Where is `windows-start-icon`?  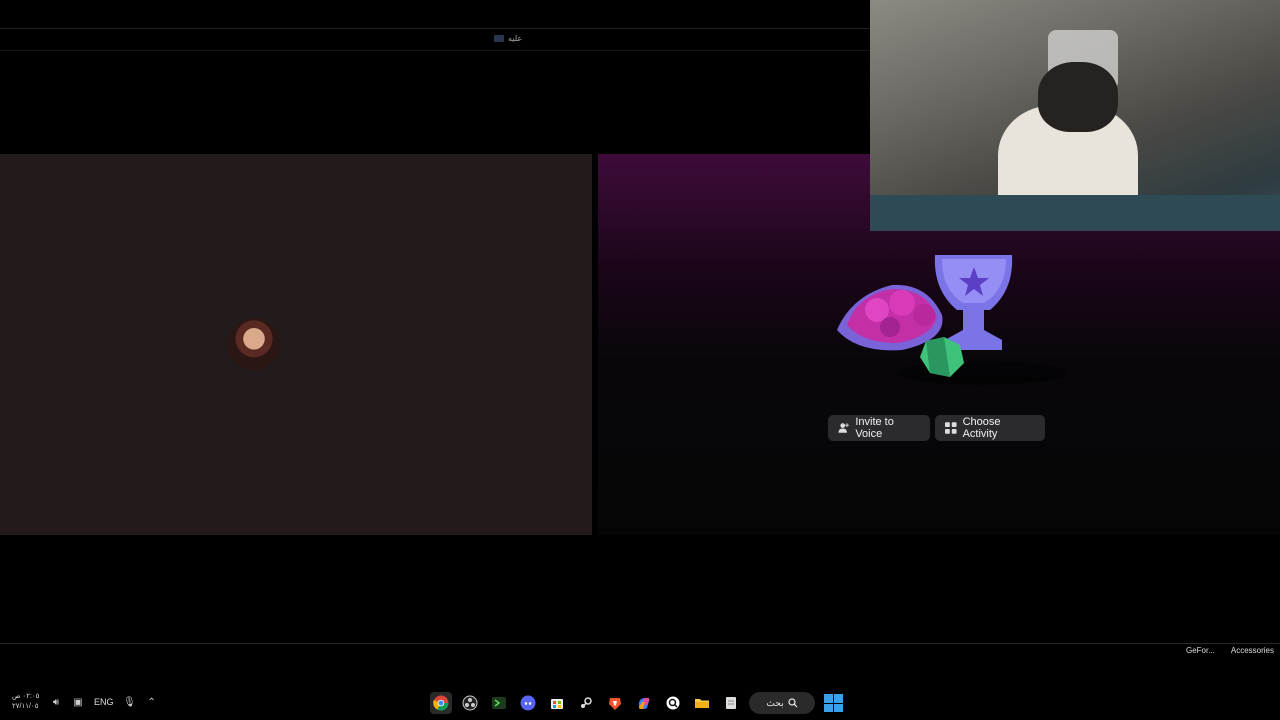
windows-start-icon is located at coordinates (833, 703).